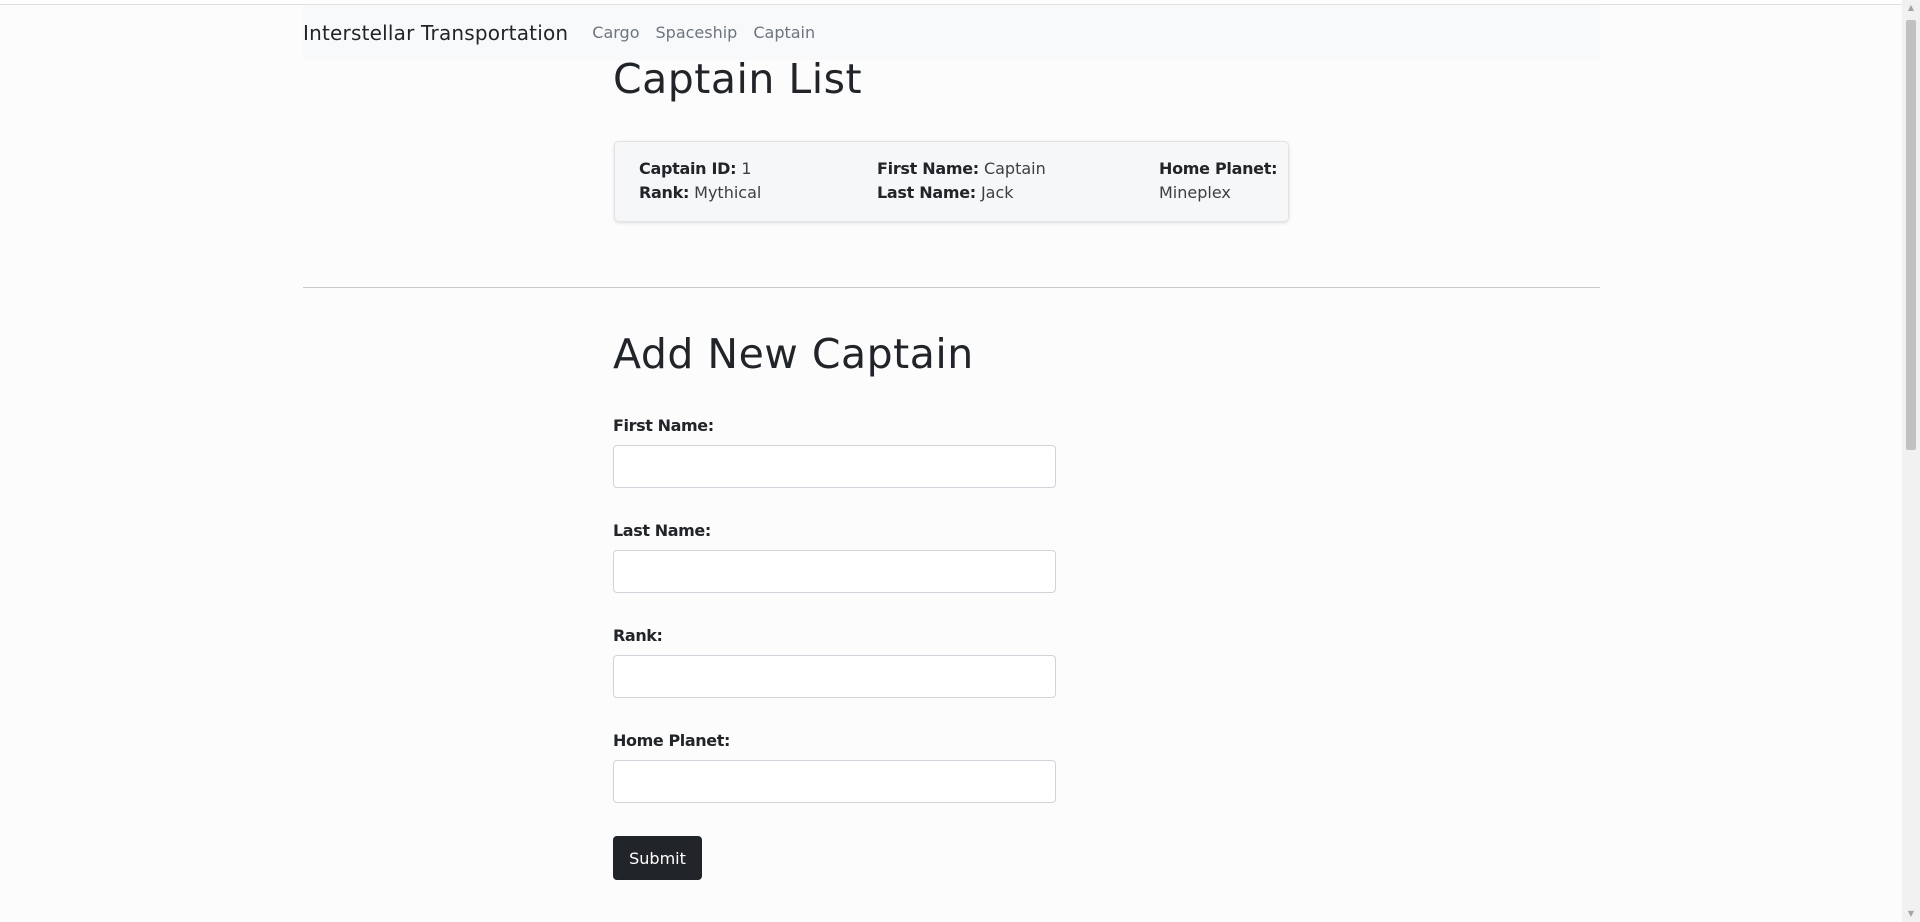 This screenshot has height=922, width=1920. What do you see at coordinates (834, 781) in the screenshot?
I see `home-planet-input` at bounding box center [834, 781].